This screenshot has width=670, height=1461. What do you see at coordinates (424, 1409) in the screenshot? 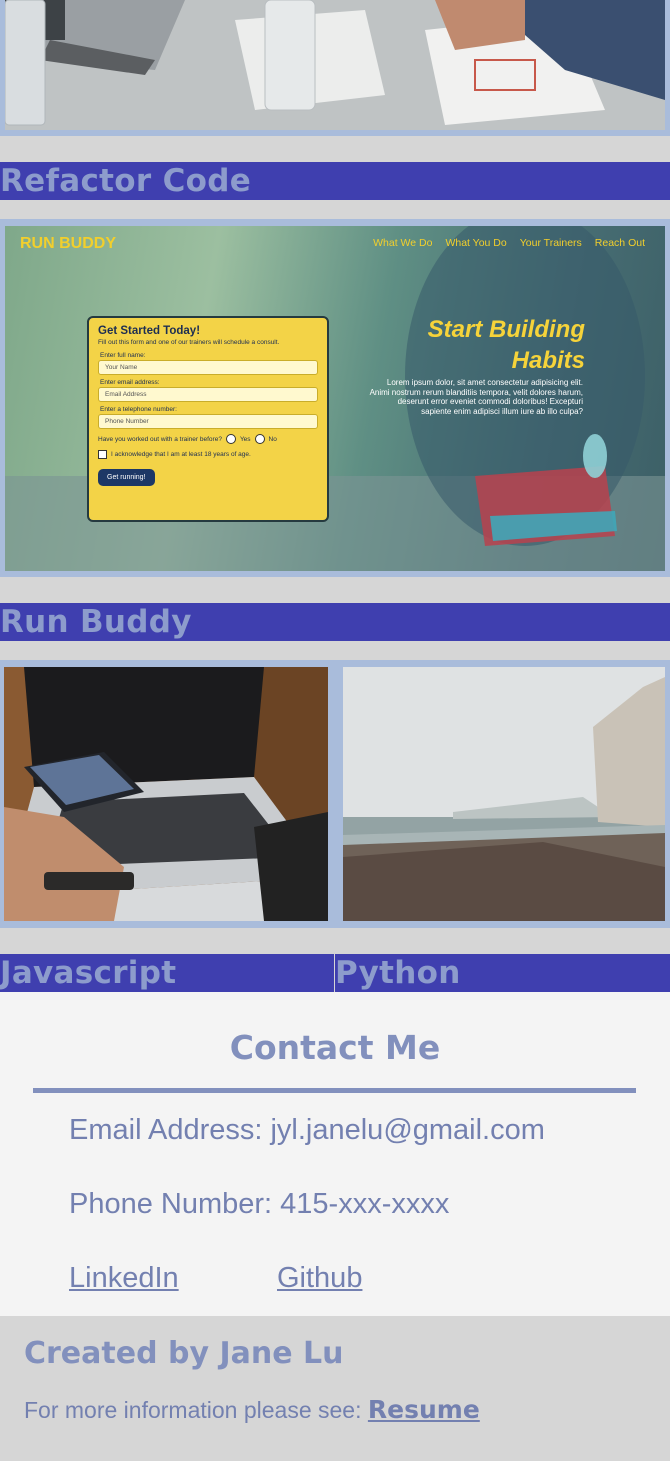
I see `resume-link: Resume` at bounding box center [424, 1409].